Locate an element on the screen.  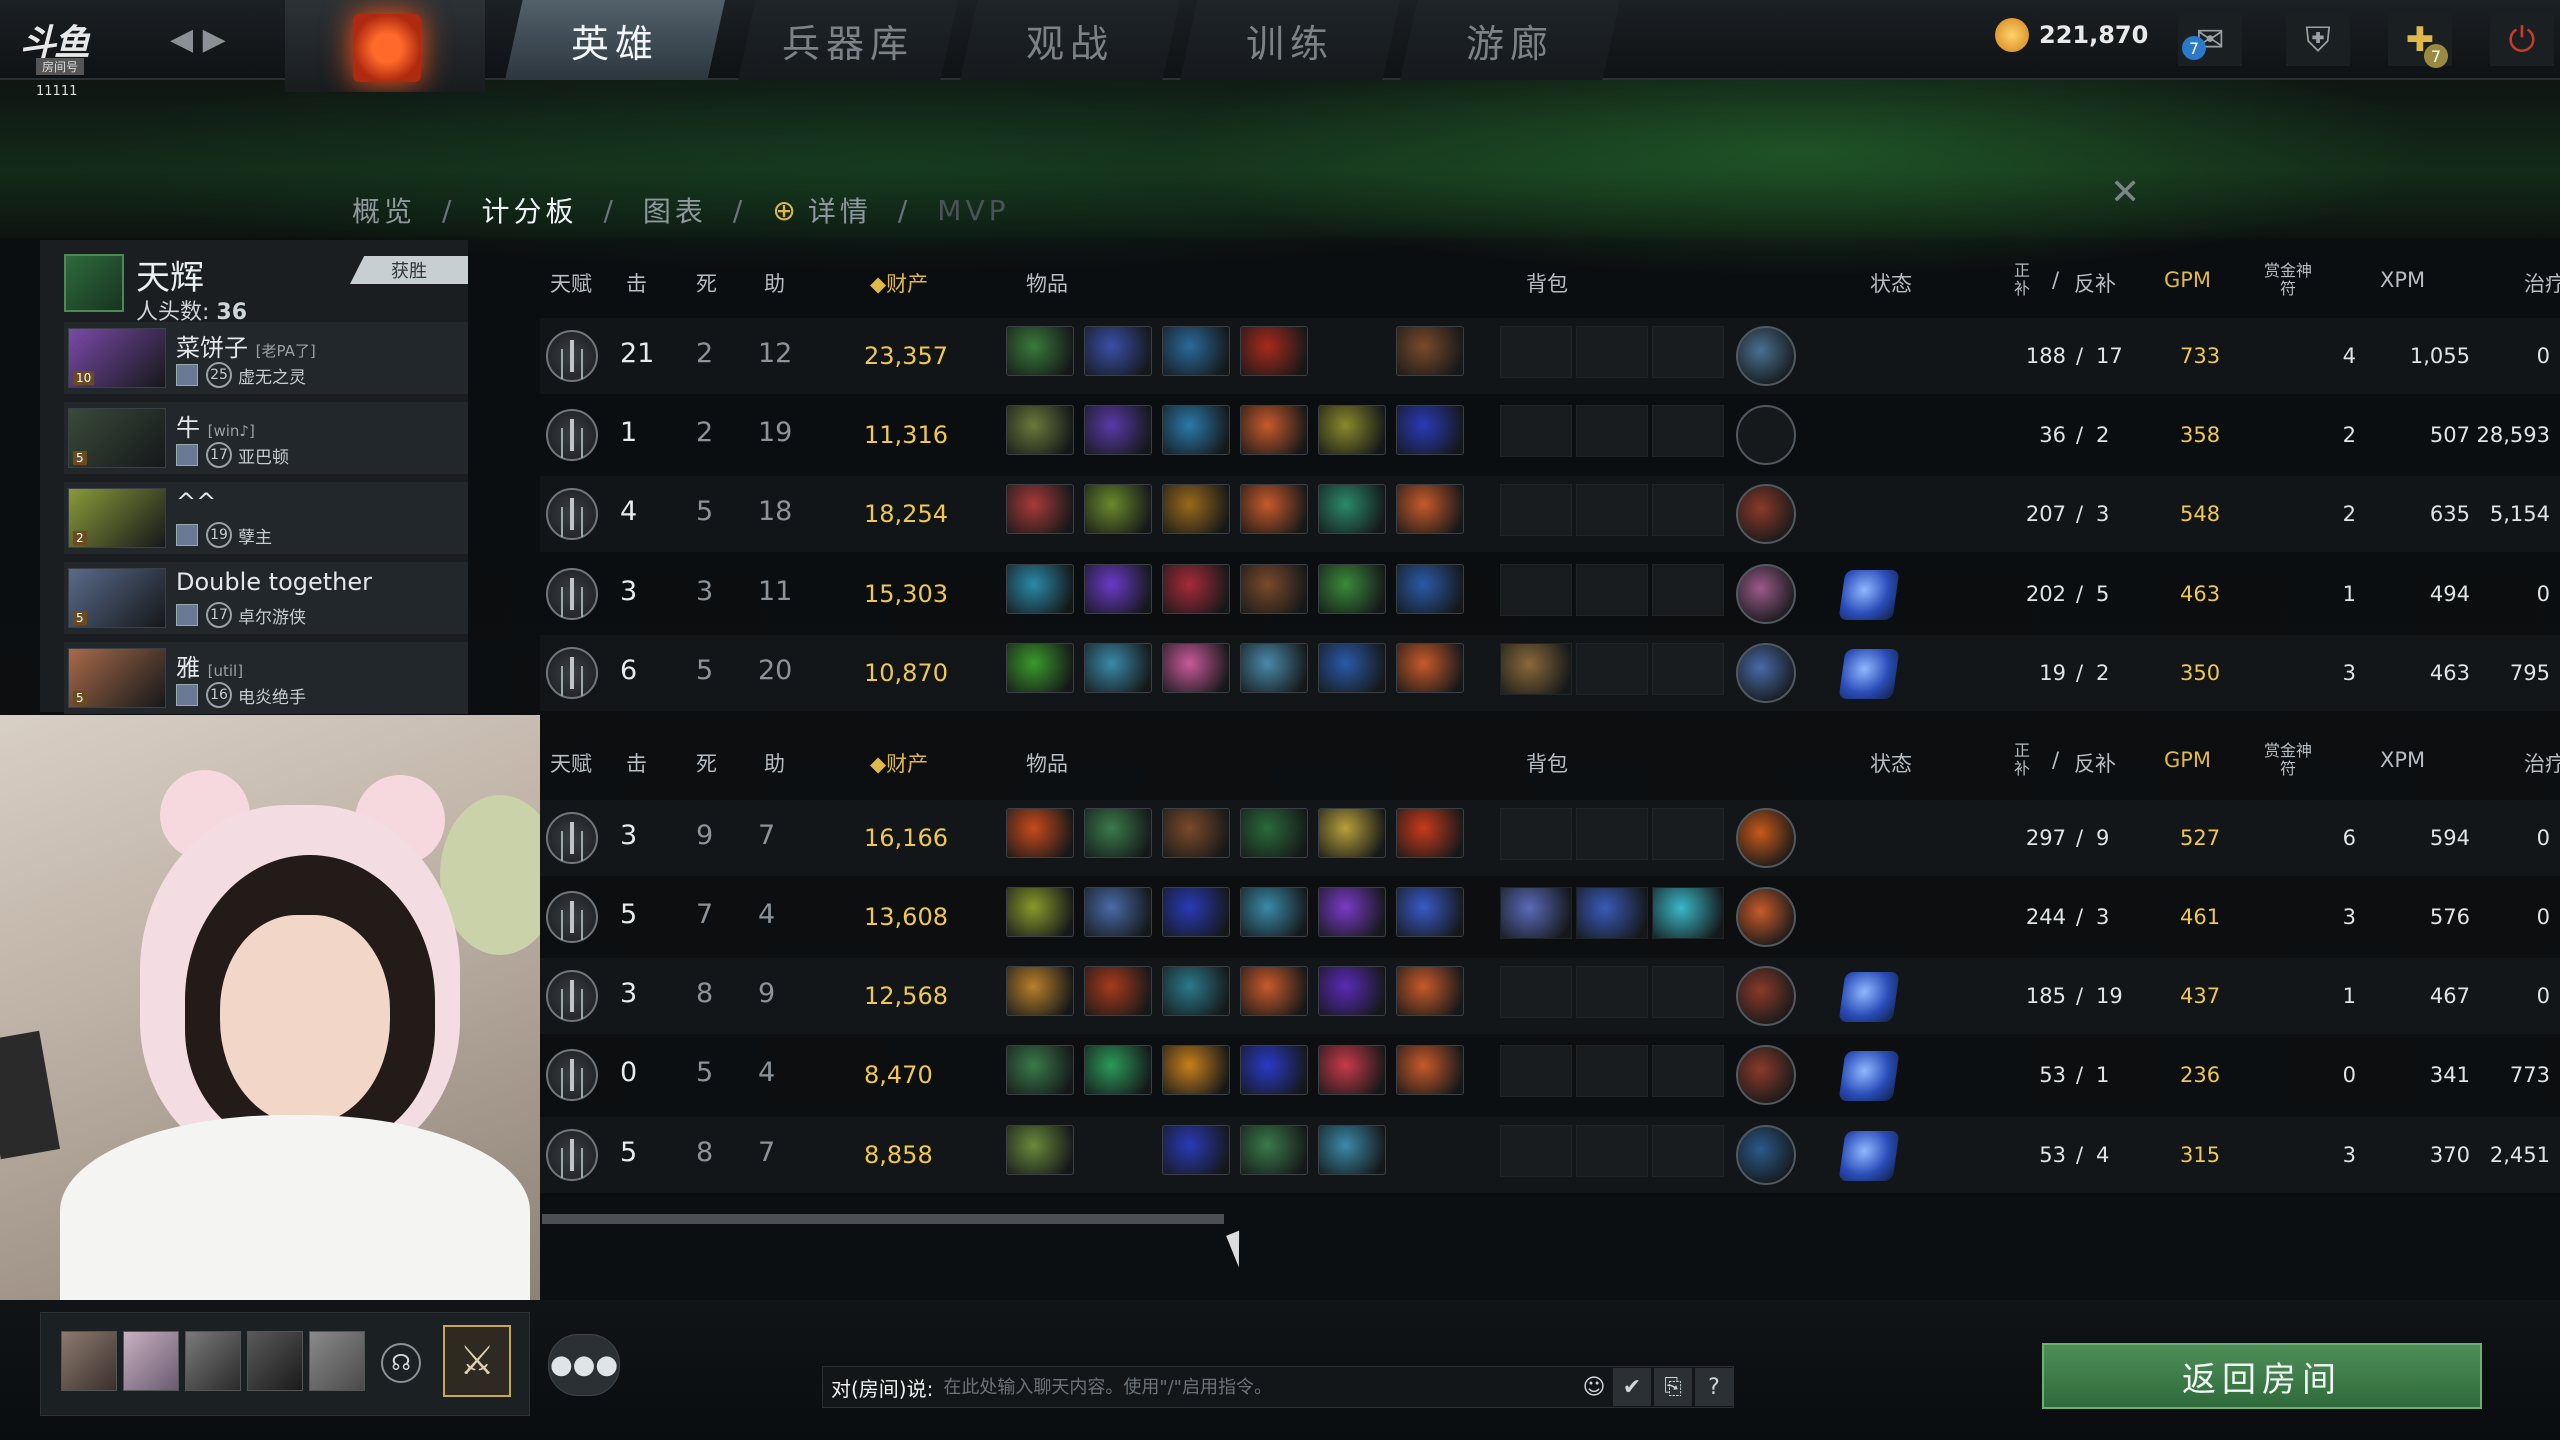
horizontal-scrollbar is located at coordinates (883, 1219).